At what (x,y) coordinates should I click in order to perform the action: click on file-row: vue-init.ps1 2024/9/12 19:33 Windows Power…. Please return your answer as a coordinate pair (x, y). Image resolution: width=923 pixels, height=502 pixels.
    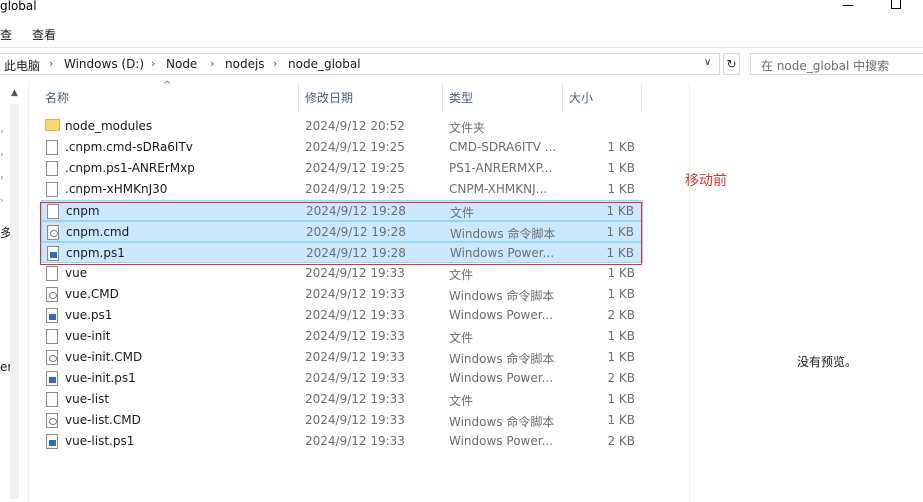
    Looking at the image, I should click on (342, 378).